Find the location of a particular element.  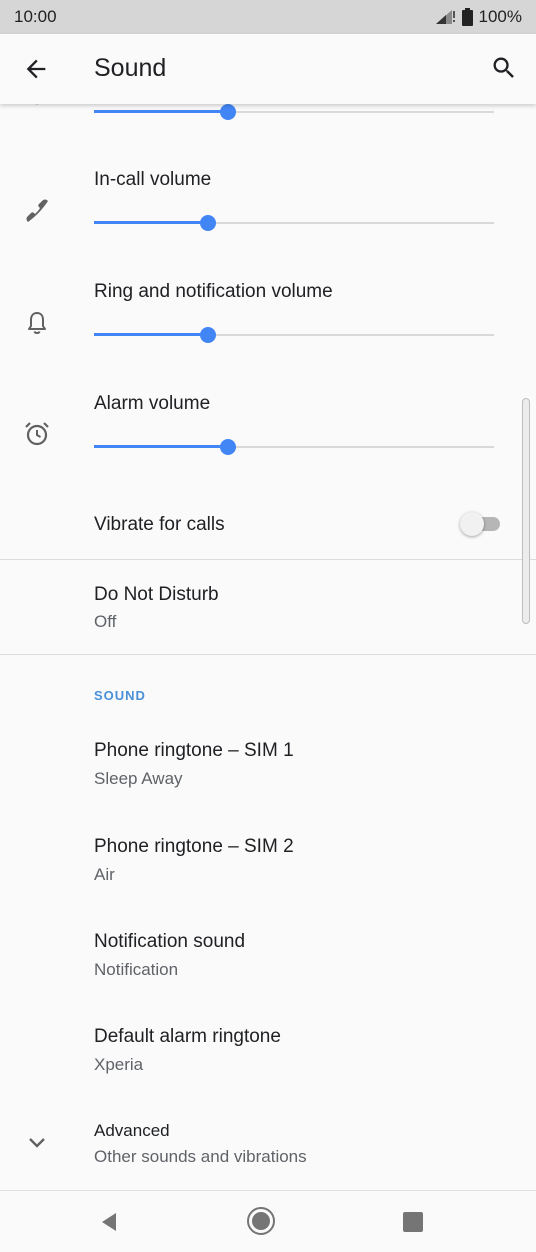

battery-percent: 100% is located at coordinates (500, 16).